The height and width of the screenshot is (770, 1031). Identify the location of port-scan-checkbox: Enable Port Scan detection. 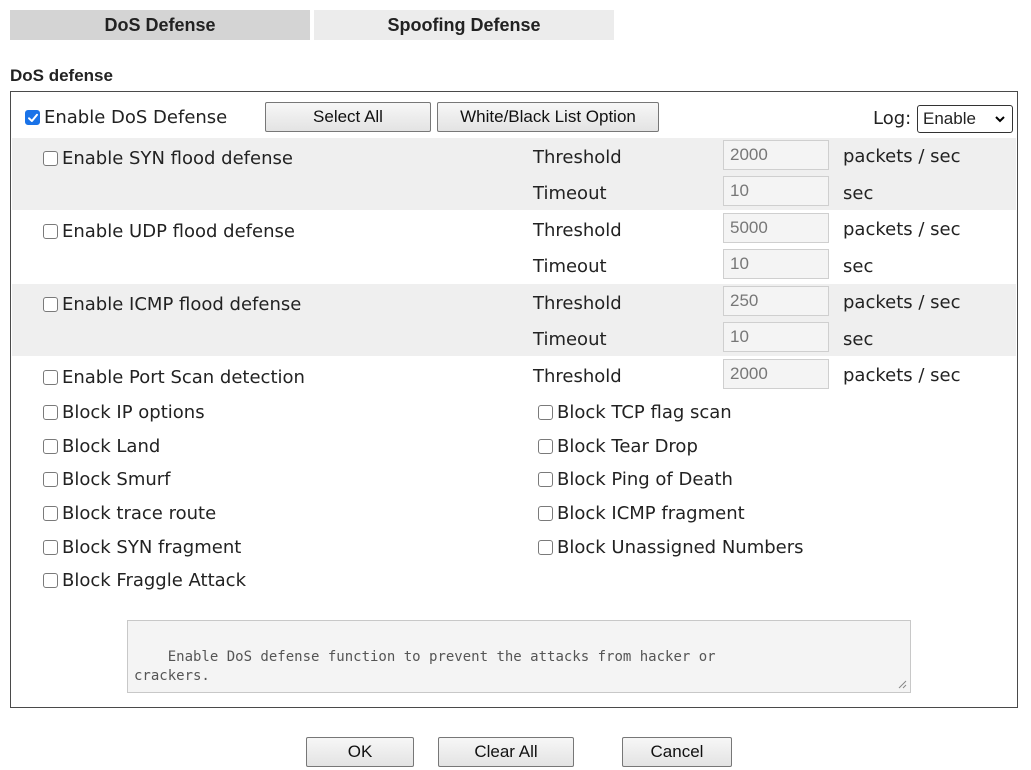
(174, 377).